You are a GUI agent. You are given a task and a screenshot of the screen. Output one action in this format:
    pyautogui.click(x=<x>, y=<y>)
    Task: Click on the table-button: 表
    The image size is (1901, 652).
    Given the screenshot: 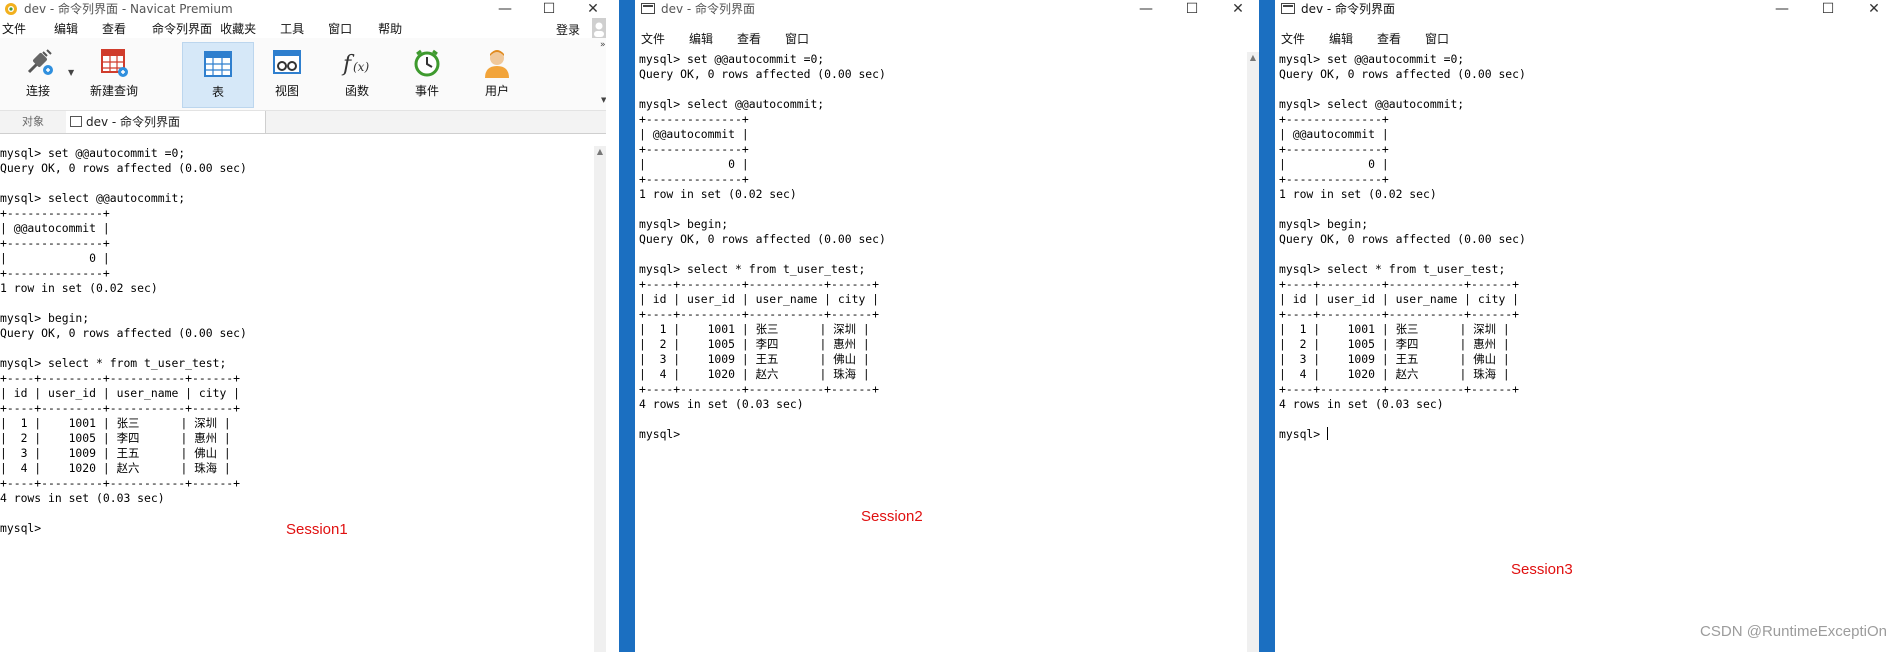 What is the action you would take?
    pyautogui.click(x=218, y=75)
    